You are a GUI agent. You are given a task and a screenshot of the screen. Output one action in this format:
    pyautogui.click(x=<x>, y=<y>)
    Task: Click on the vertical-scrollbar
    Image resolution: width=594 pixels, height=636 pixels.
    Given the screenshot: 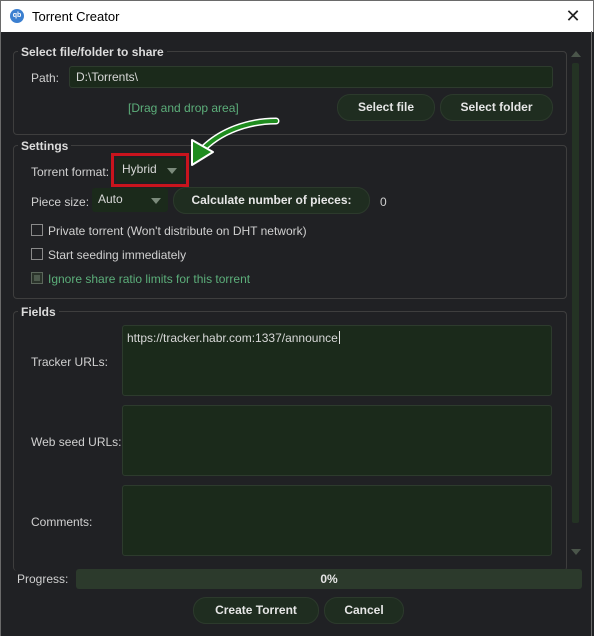 What is the action you would take?
    pyautogui.click(x=576, y=307)
    